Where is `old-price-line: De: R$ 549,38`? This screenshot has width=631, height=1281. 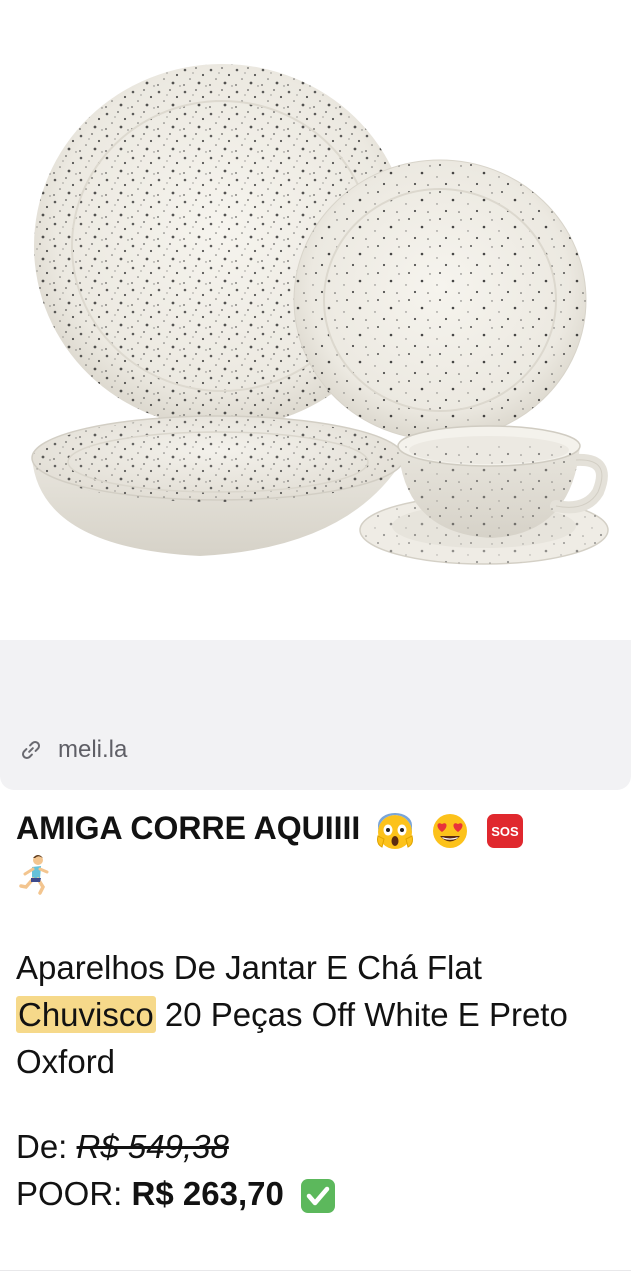
old-price-line: De: R$ 549,38 is located at coordinates (316, 1146).